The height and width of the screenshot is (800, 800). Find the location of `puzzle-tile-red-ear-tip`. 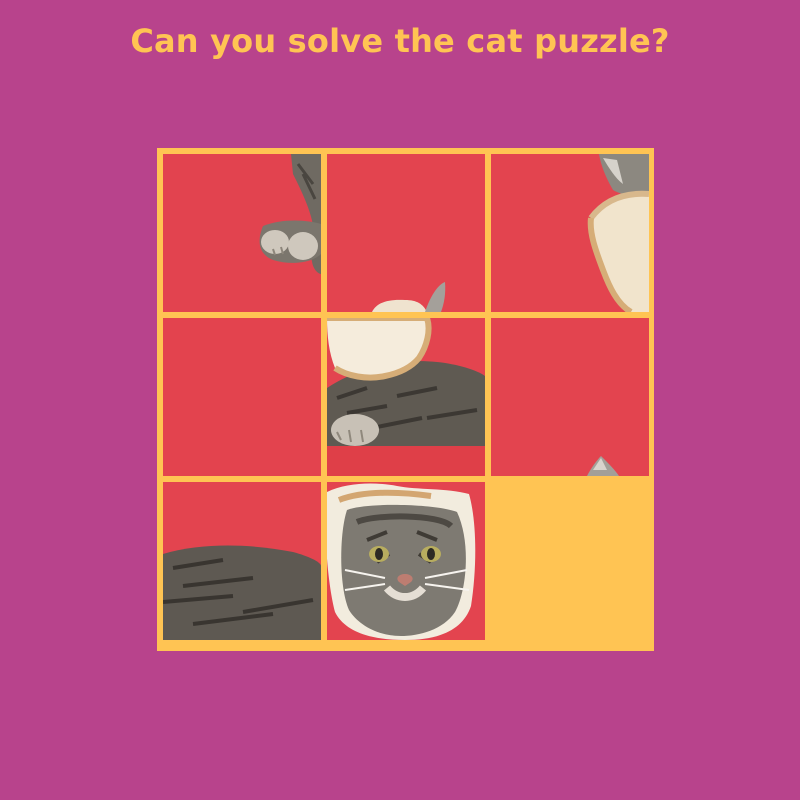

puzzle-tile-red-ear-tip is located at coordinates (570, 397).